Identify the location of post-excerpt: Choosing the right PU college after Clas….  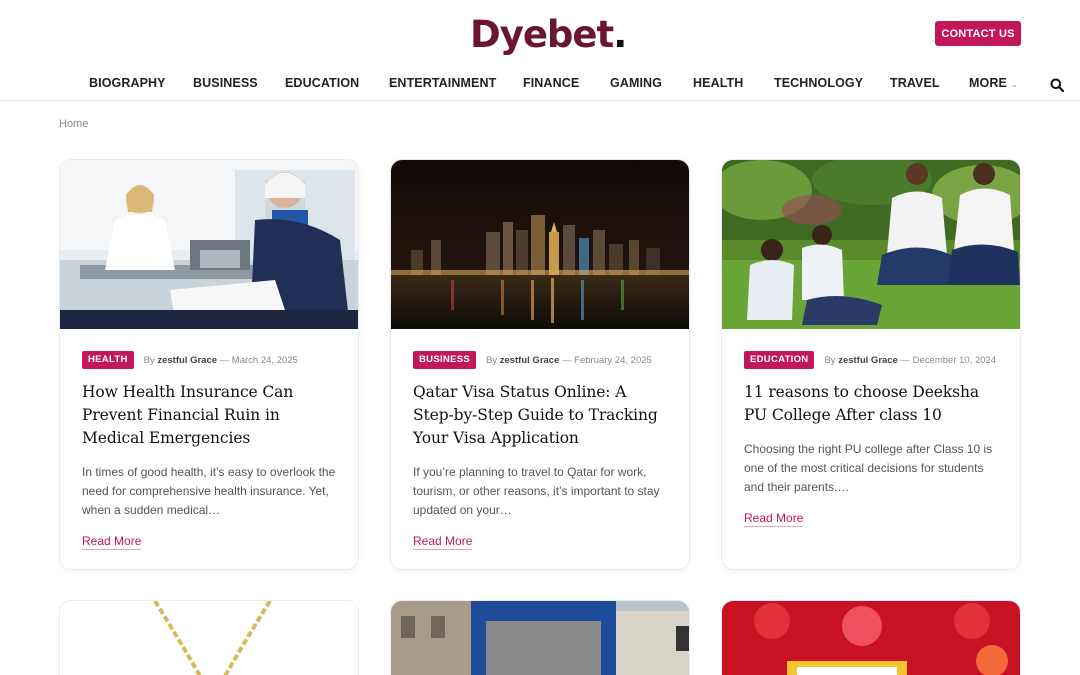
(868, 468).